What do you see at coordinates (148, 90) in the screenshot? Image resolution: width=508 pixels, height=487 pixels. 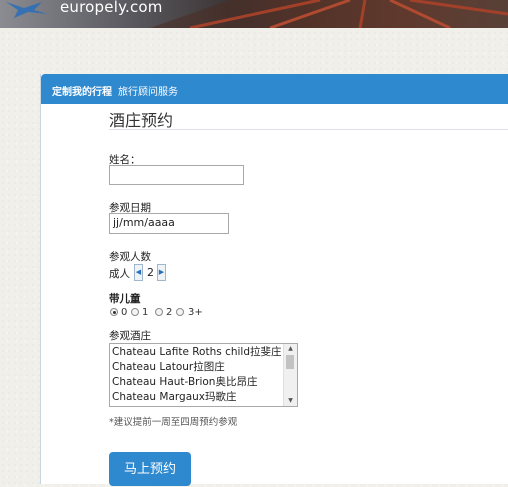 I see `panel-subtitle: 旅行顾问服务` at bounding box center [148, 90].